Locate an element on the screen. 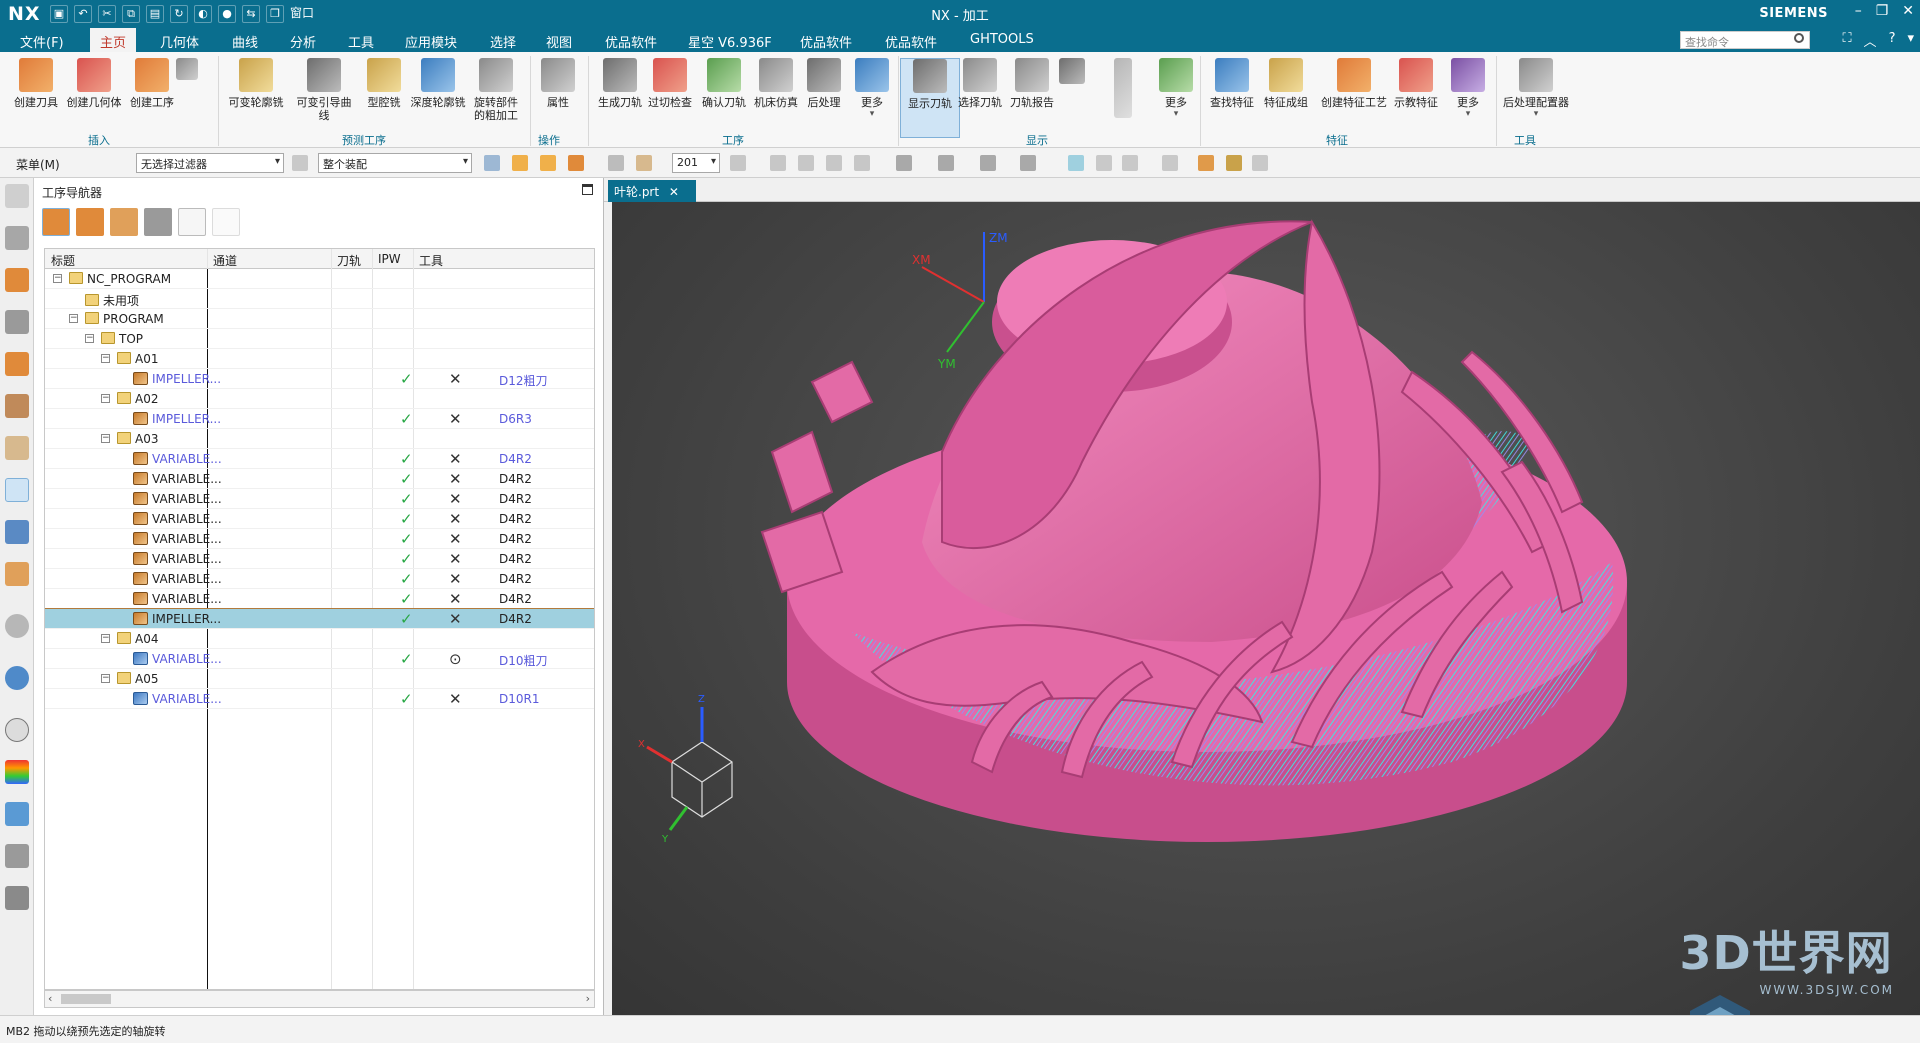  table-row: − A04 is located at coordinates (319, 639).